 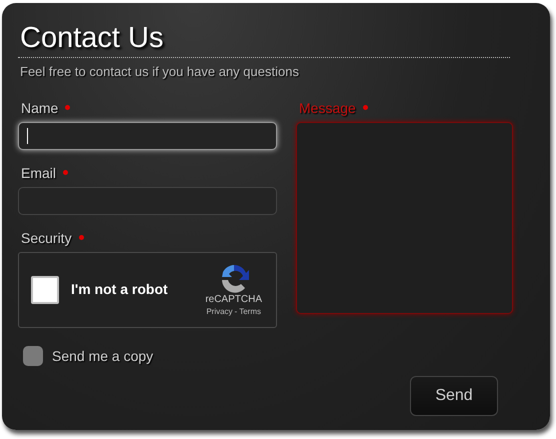 What do you see at coordinates (233, 300) in the screenshot?
I see `captcha-brand: reCAPTCHA` at bounding box center [233, 300].